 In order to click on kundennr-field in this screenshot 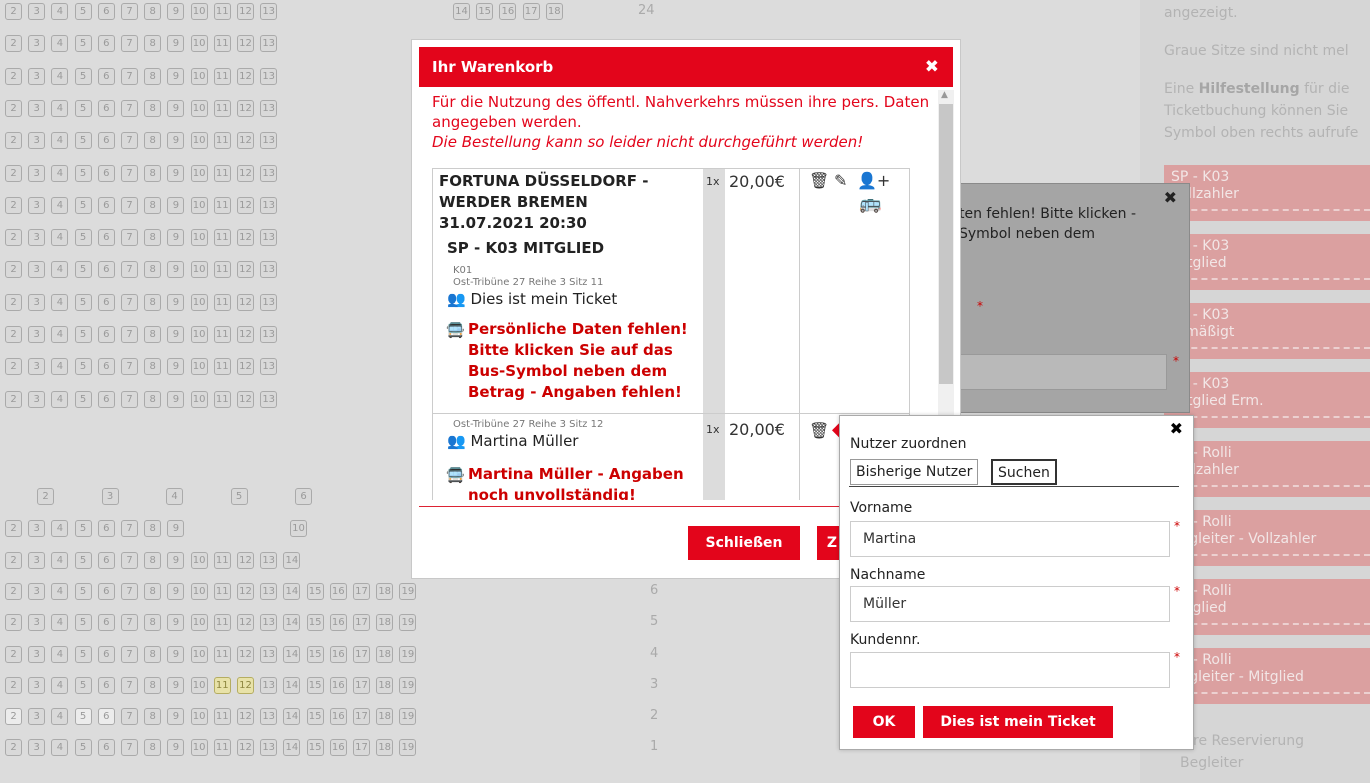, I will do `click(1010, 670)`.